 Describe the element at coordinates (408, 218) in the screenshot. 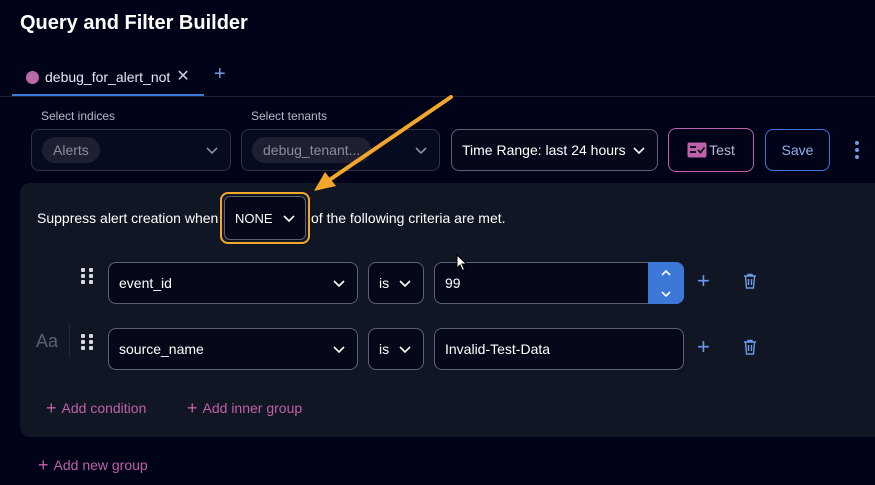

I see `suppress-suffix: of the following criteria are met.` at that location.